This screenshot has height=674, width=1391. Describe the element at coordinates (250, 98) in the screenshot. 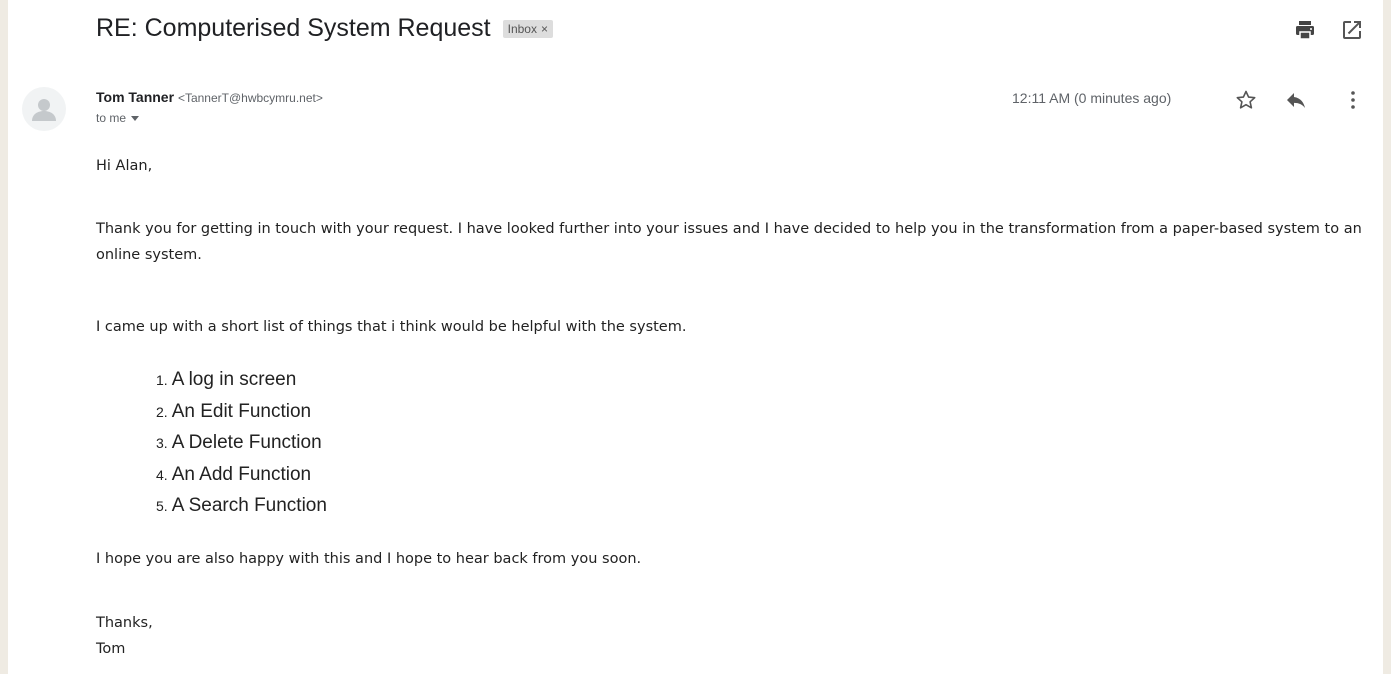

I see `sender-email: <TannerT@hwbcymru.net>` at that location.